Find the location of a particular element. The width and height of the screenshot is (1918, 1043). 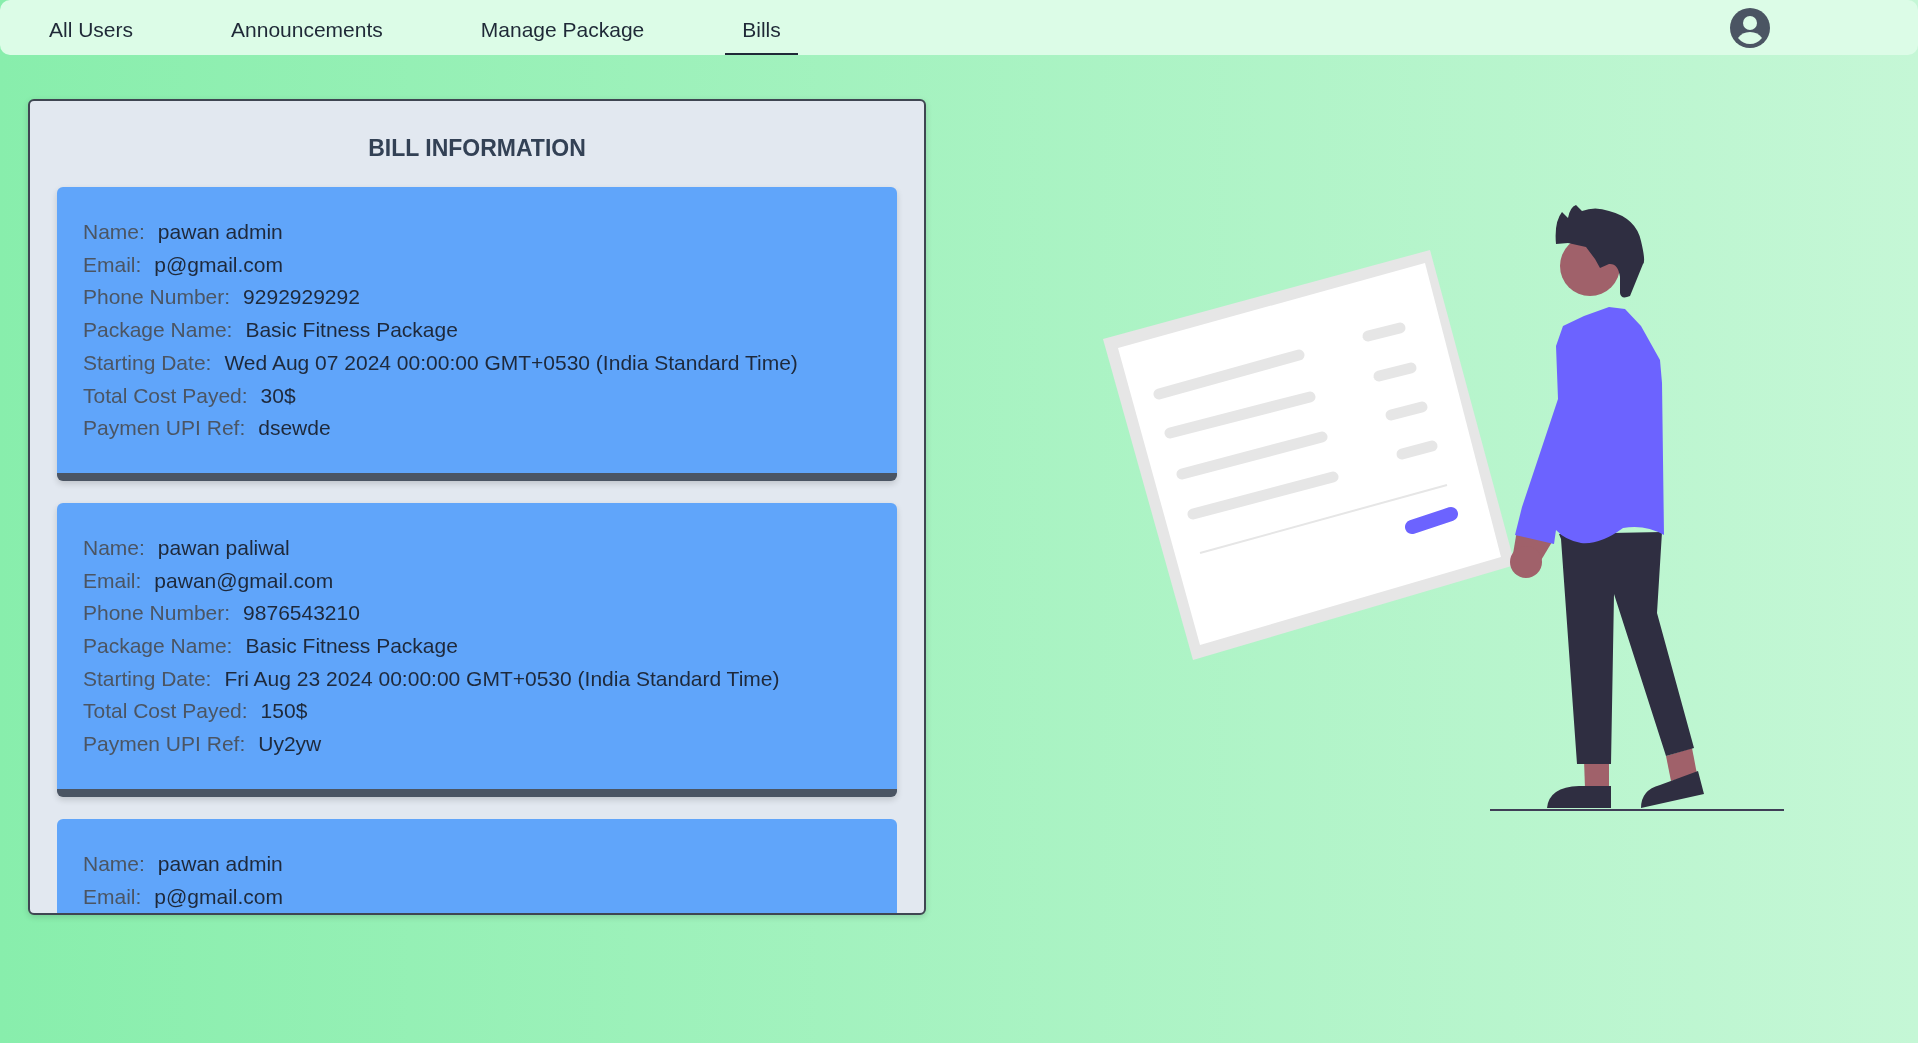

nav-tab: Bills is located at coordinates (761, 27).